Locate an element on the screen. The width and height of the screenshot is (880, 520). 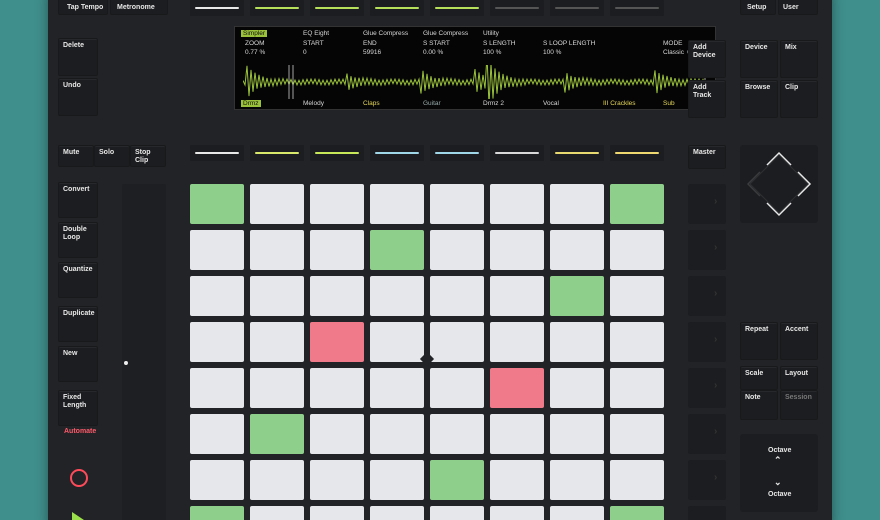
arrow-dpad-icon is located at coordinates (779, 184).